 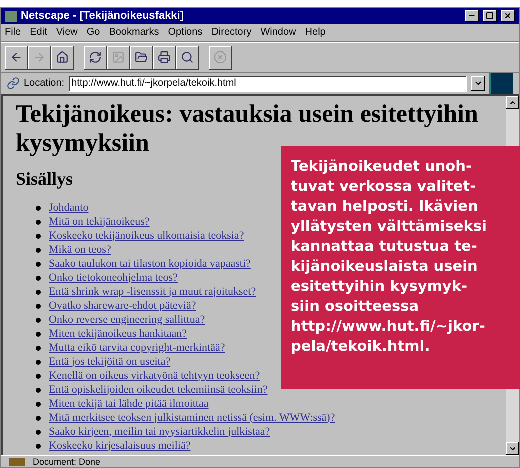 What do you see at coordinates (152, 292) in the screenshot?
I see `toc-link: Entä shrink wrap -lisenssit ja muut rajoitukset?` at bounding box center [152, 292].